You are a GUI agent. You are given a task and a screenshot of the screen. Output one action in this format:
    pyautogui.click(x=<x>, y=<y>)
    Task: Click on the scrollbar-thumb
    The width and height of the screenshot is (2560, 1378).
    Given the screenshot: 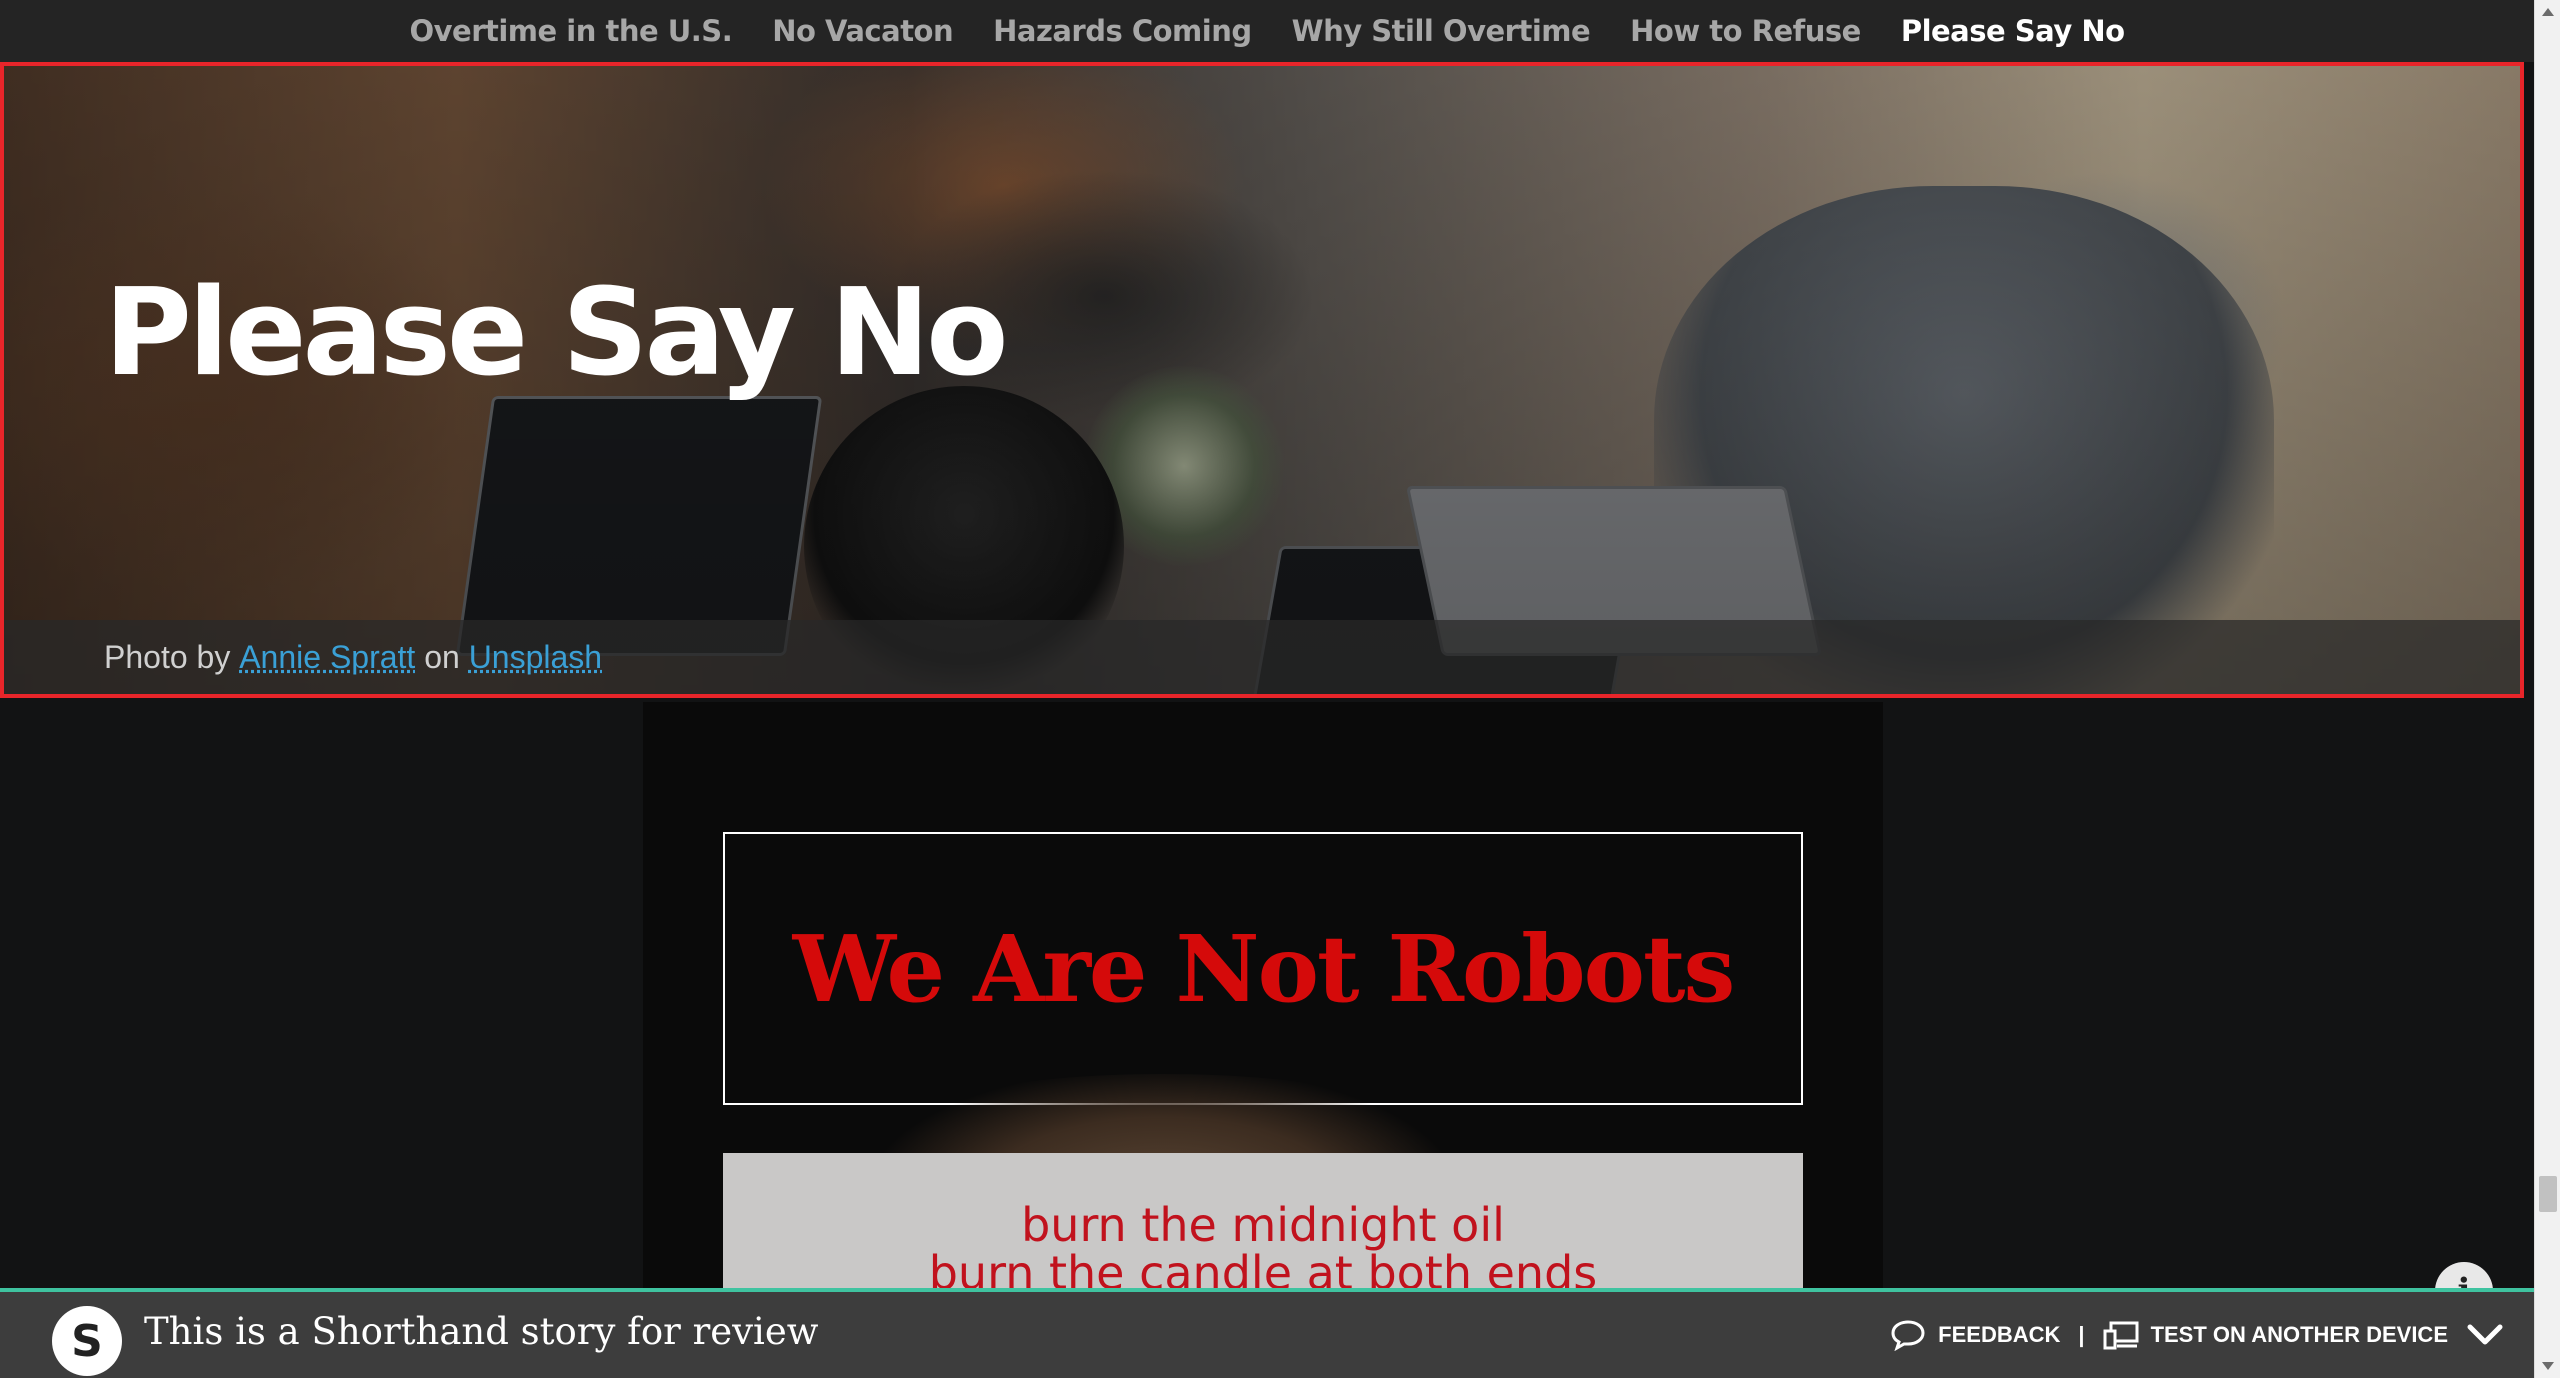 What is the action you would take?
    pyautogui.click(x=2548, y=1194)
    